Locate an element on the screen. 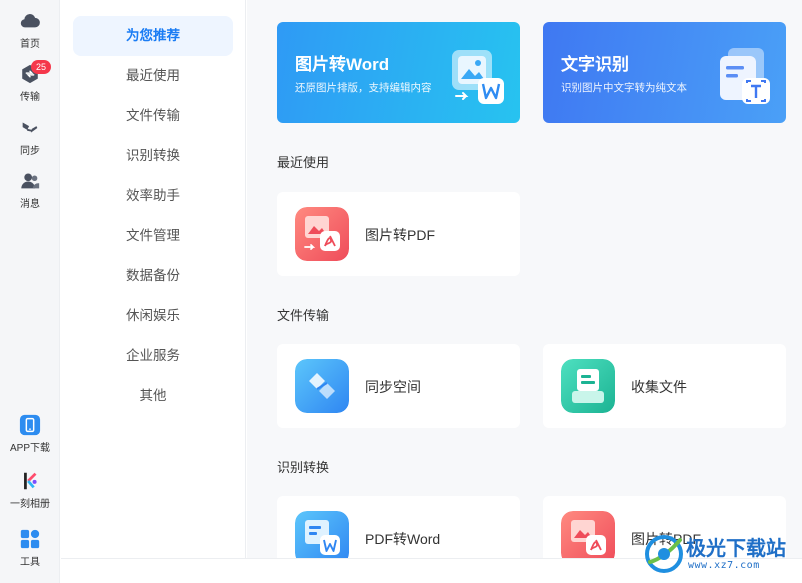  watermark-logo-icon is located at coordinates (664, 554).